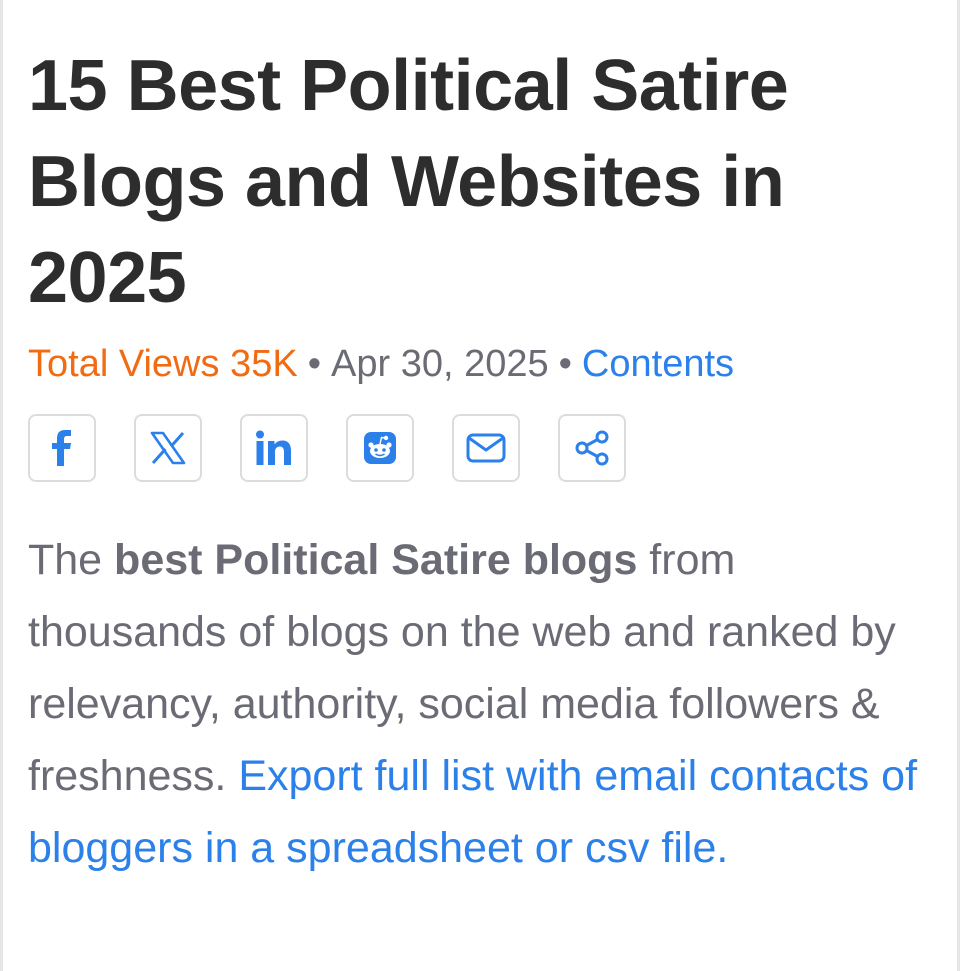 The width and height of the screenshot is (960, 971). I want to click on share-facebook-button, so click(62, 448).